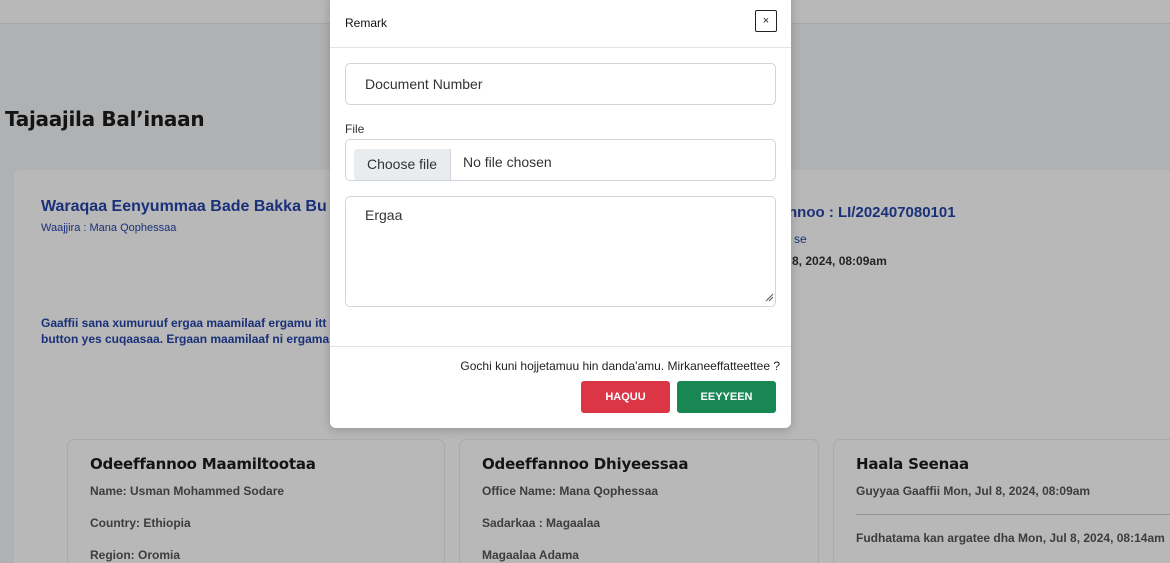 Image resolution: width=1170 pixels, height=563 pixels. What do you see at coordinates (560, 160) in the screenshot?
I see `file-input: Choose file No file chosen` at bounding box center [560, 160].